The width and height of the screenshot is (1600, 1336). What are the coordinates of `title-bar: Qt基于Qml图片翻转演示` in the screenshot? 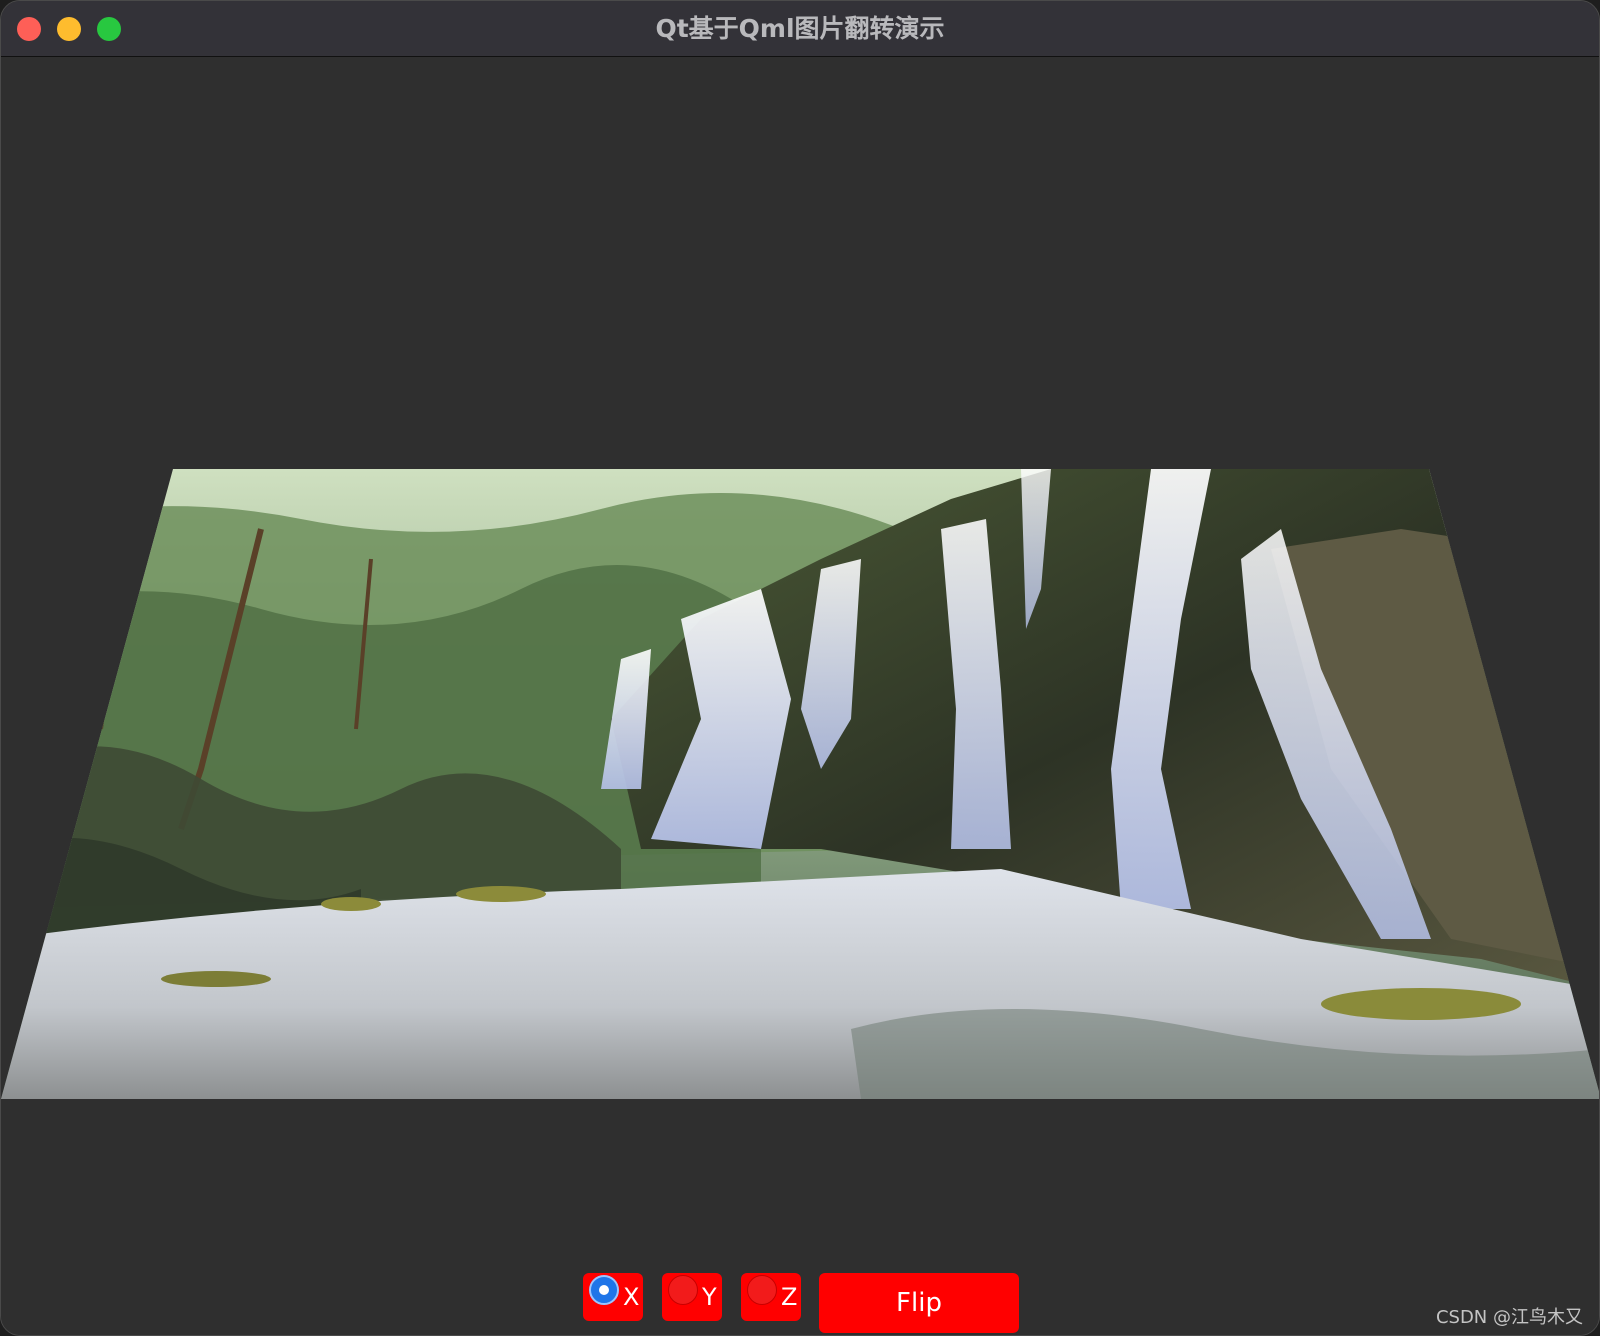 It's located at (800, 29).